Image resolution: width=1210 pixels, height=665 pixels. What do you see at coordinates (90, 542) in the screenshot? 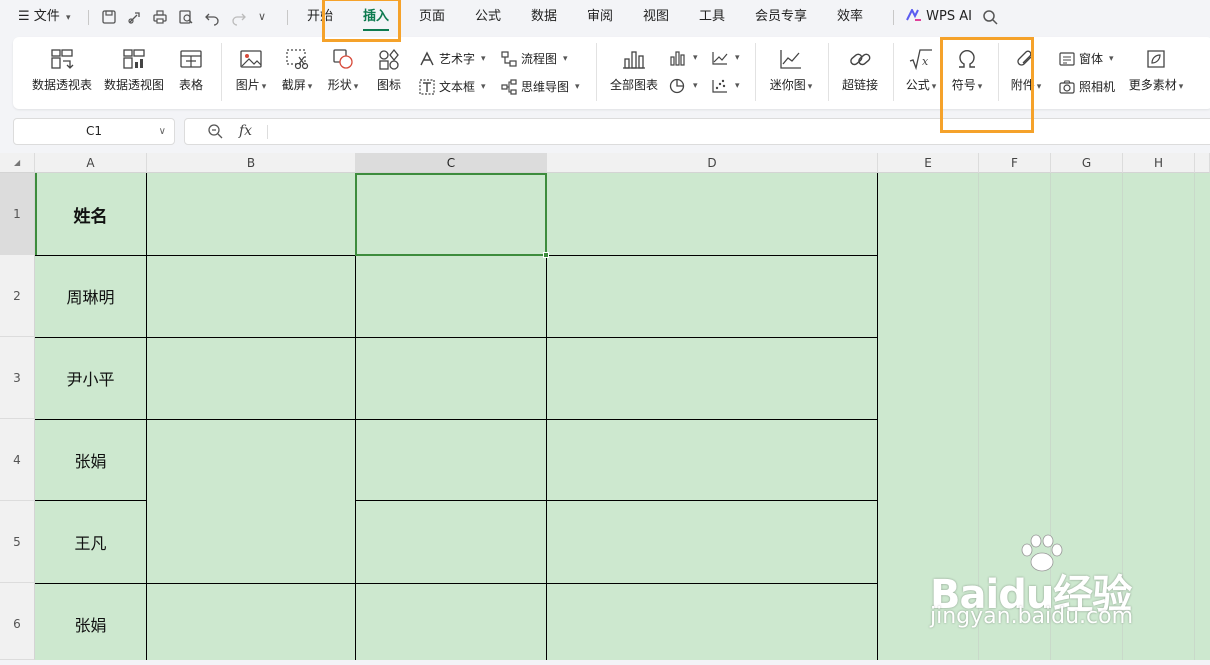
I see `cell-a5: 王凡` at bounding box center [90, 542].